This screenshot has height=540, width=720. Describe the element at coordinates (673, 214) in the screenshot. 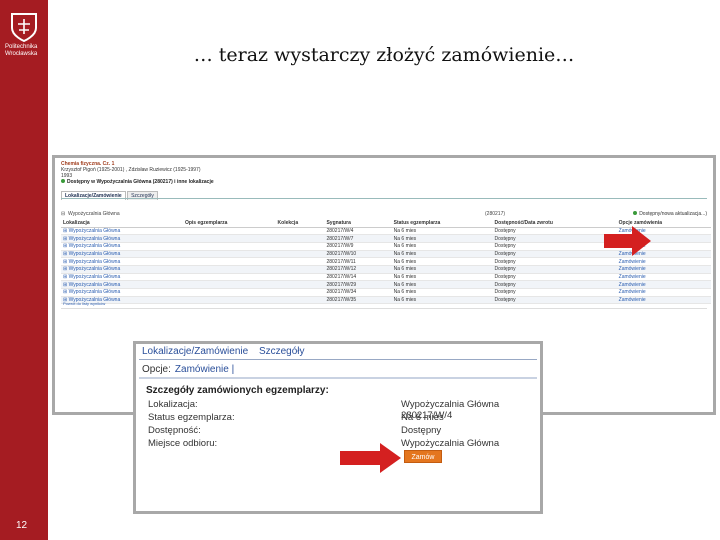

I see `update-note-text: Dostępny/nowa aktualizacja...)` at that location.